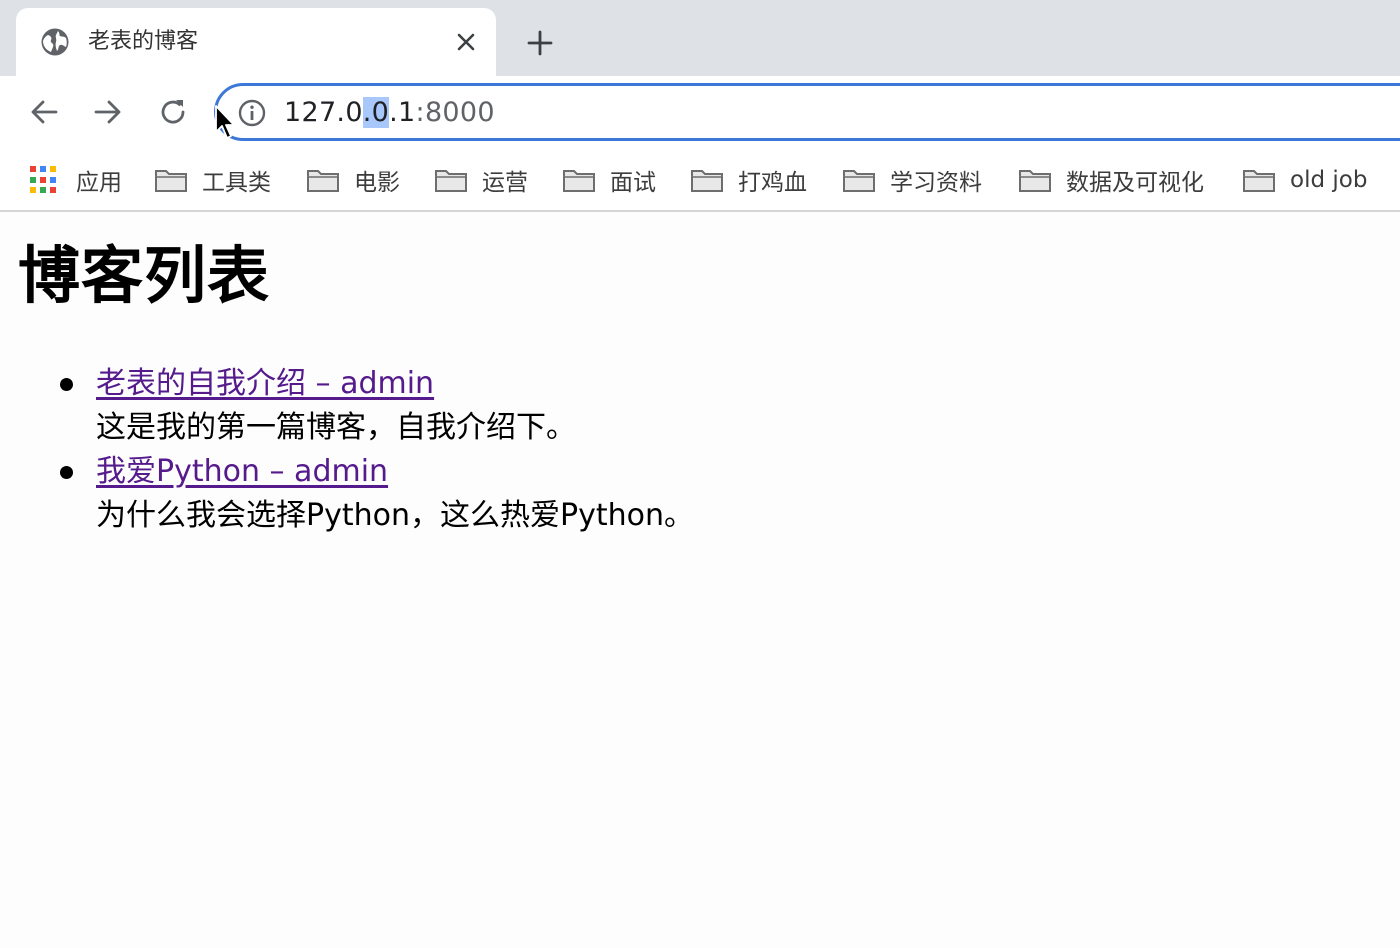  Describe the element at coordinates (242, 472) in the screenshot. I see `post-link: 我爱Python – admin` at that location.